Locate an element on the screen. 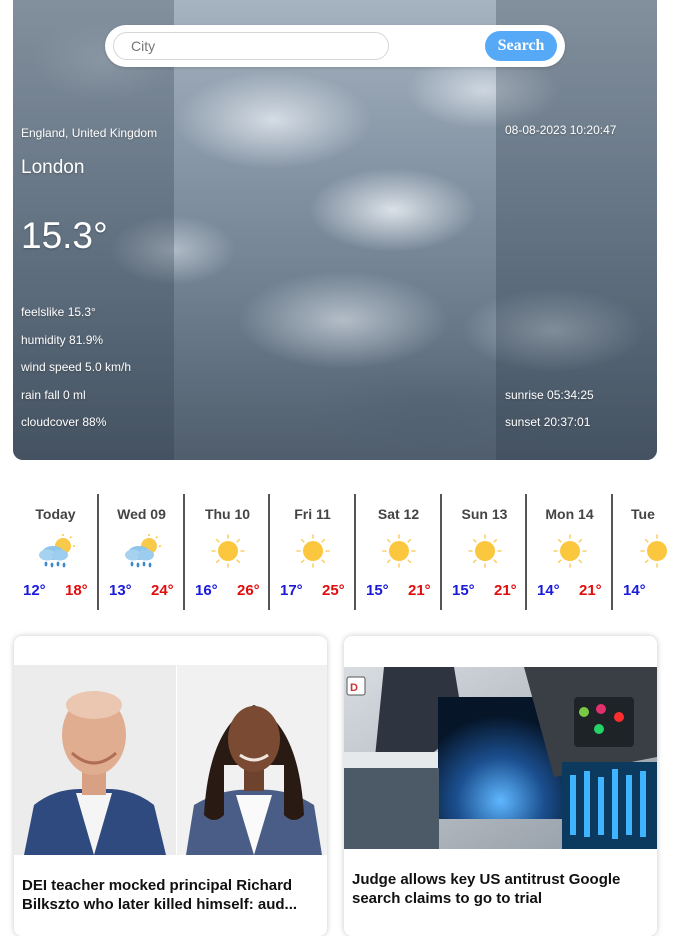  forecast-high-temp: 24° is located at coordinates (162, 590).